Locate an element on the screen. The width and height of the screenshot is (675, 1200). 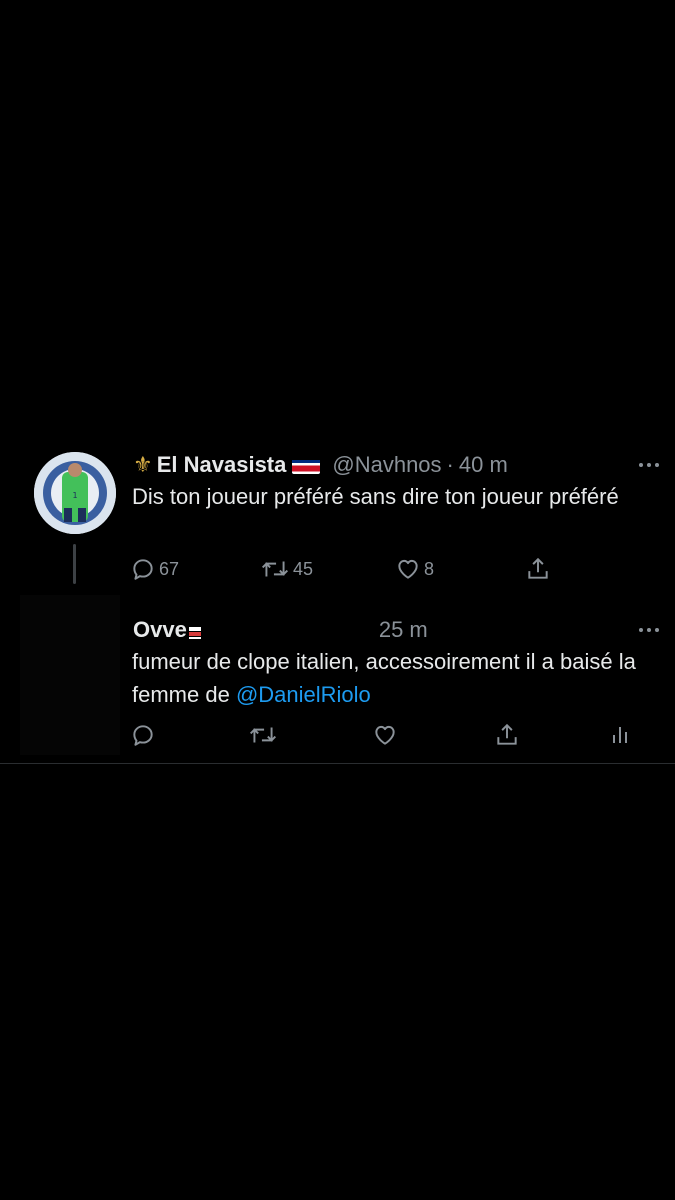
display-name: El Navasista is located at coordinates (222, 465).